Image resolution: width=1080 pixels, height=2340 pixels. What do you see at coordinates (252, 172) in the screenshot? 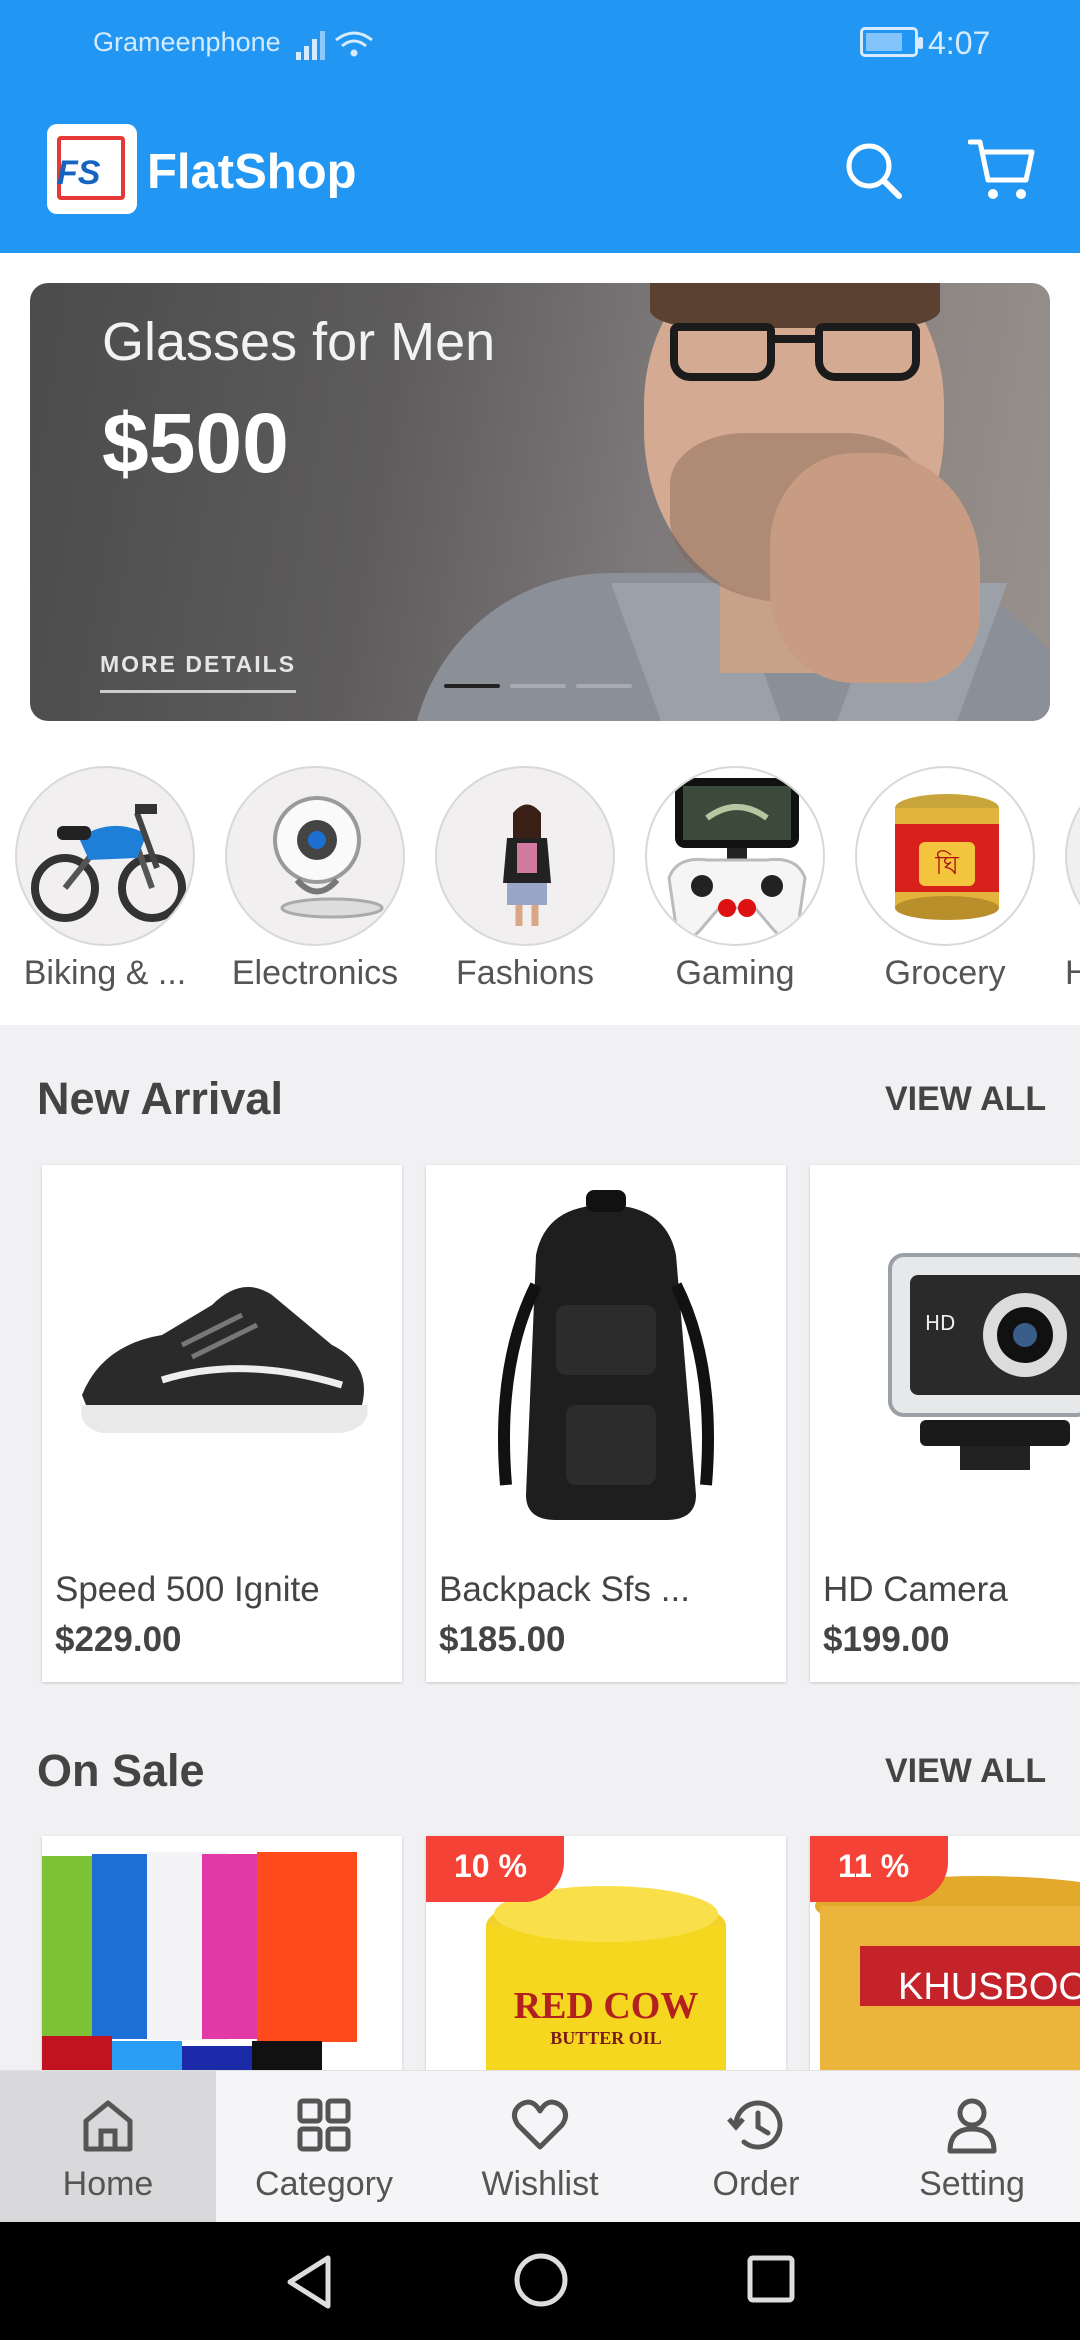
I see `app-title: FlatShop` at bounding box center [252, 172].